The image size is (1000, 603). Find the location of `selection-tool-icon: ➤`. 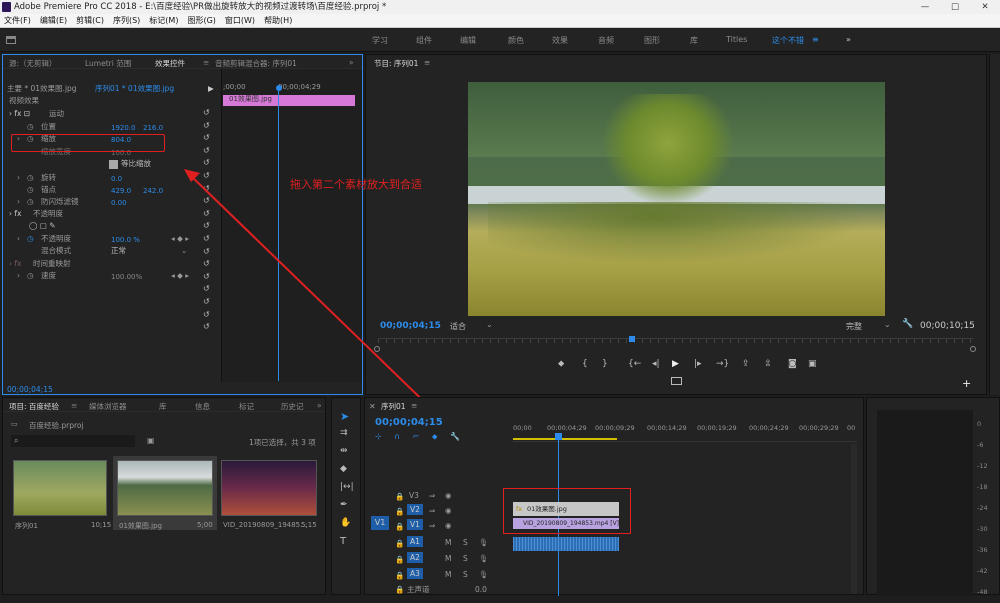

selection-tool-icon: ➤ is located at coordinates (344, 416).